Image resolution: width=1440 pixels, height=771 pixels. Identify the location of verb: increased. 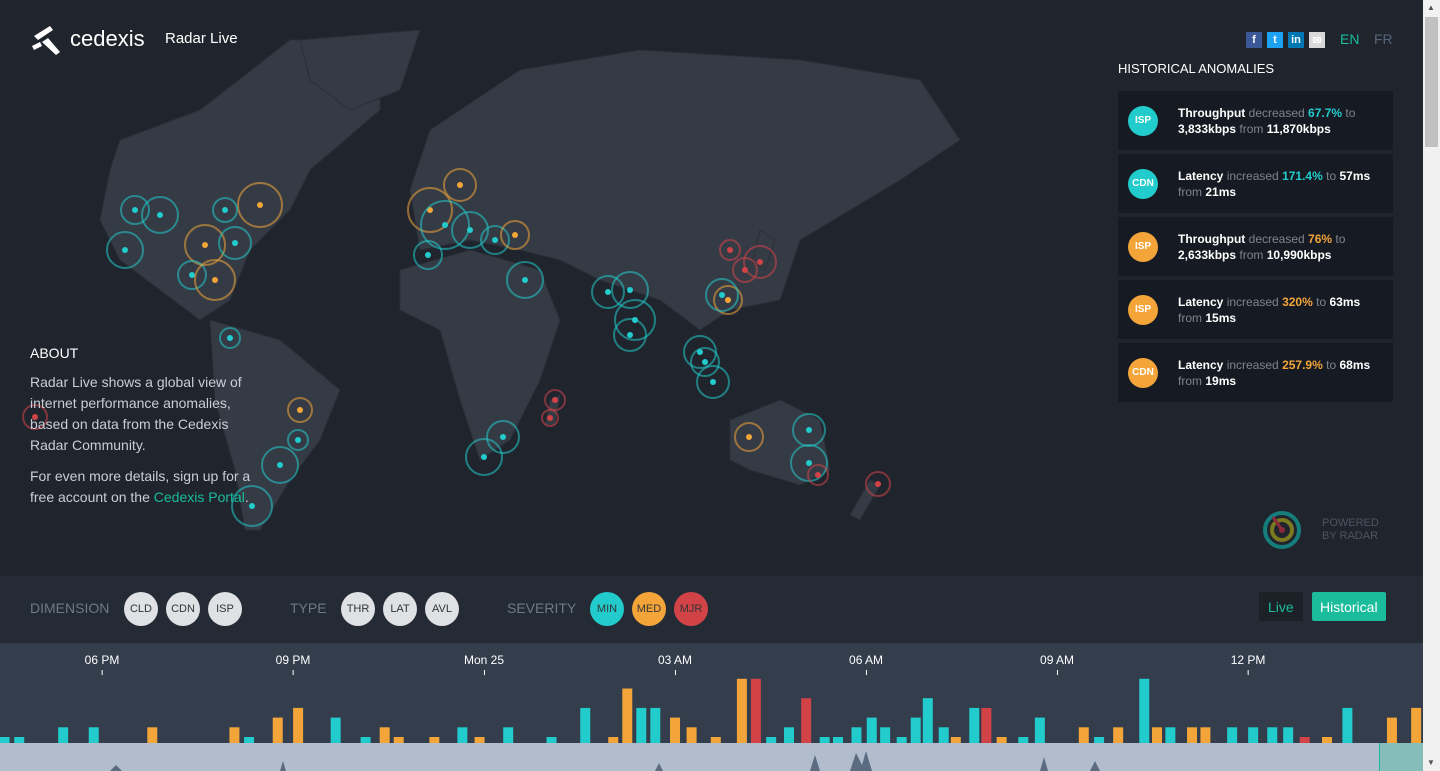
(1252, 364).